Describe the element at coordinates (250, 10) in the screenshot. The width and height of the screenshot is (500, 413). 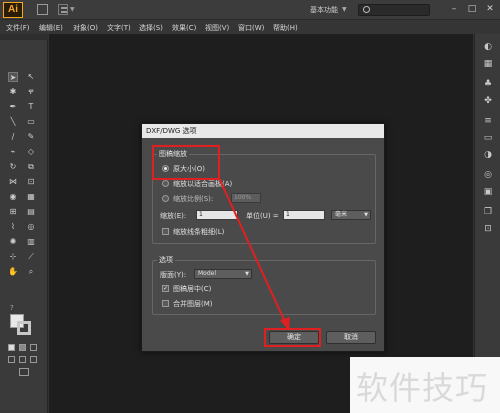
I see `title-bar: Ai ▼ 基本功能 ▼ – □ ✕` at that location.